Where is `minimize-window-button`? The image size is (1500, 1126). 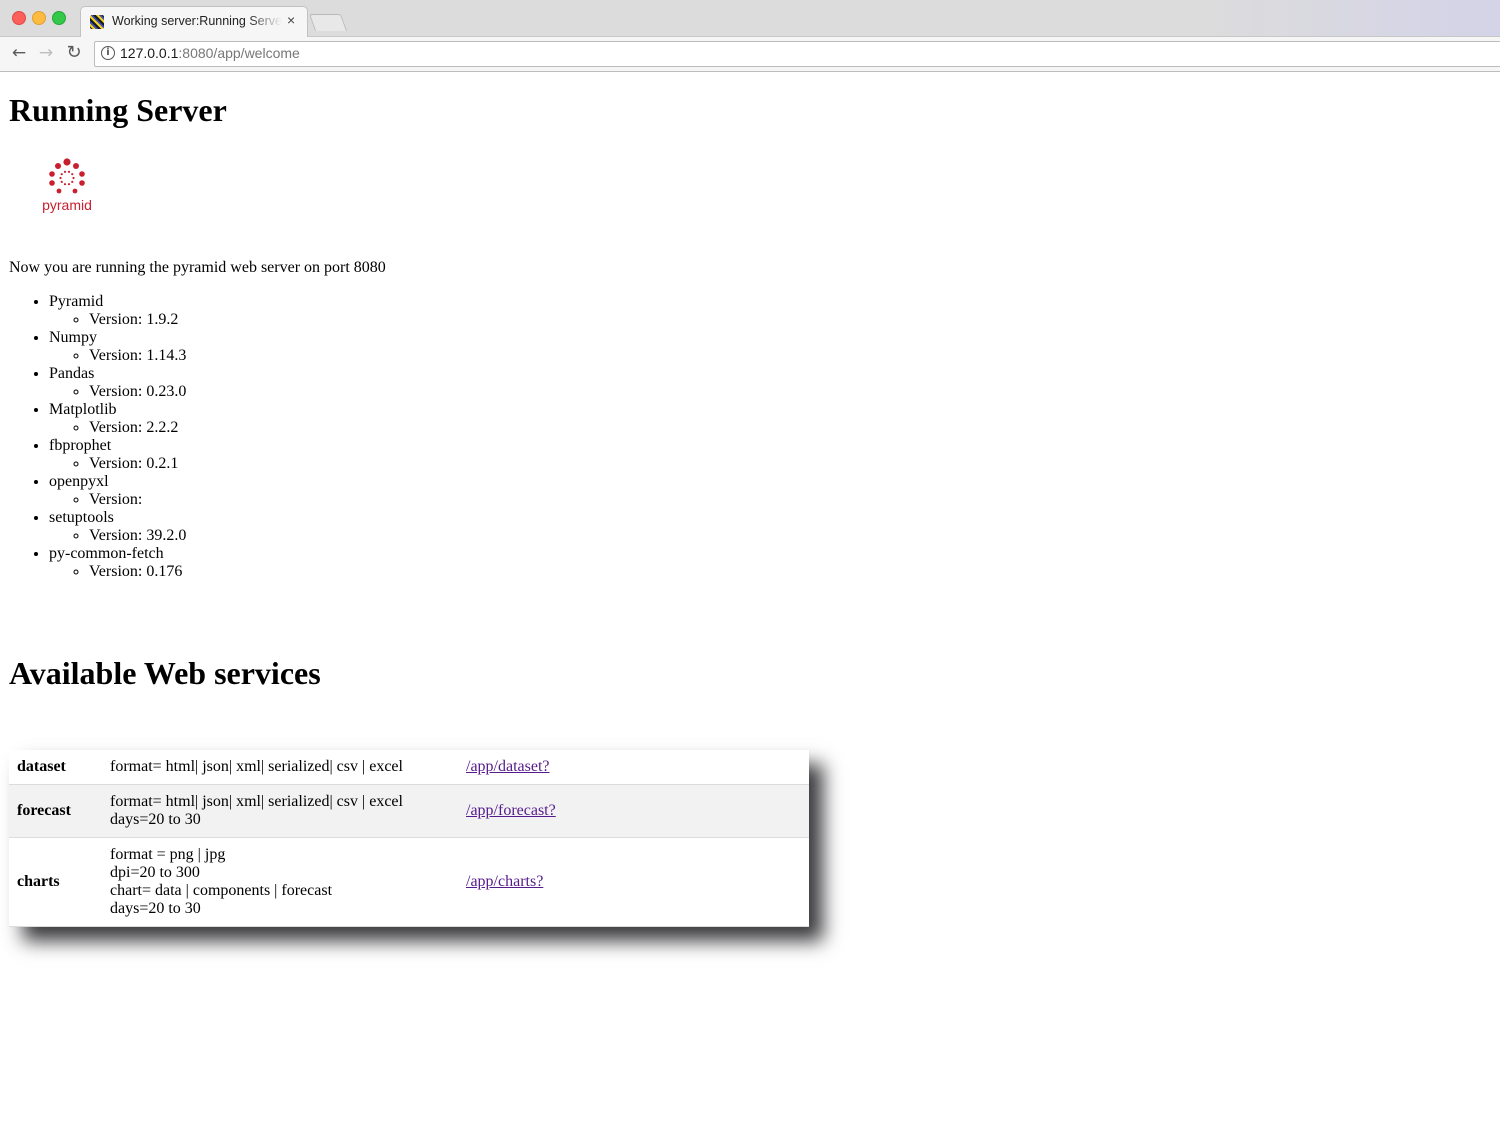
minimize-window-button is located at coordinates (39, 18).